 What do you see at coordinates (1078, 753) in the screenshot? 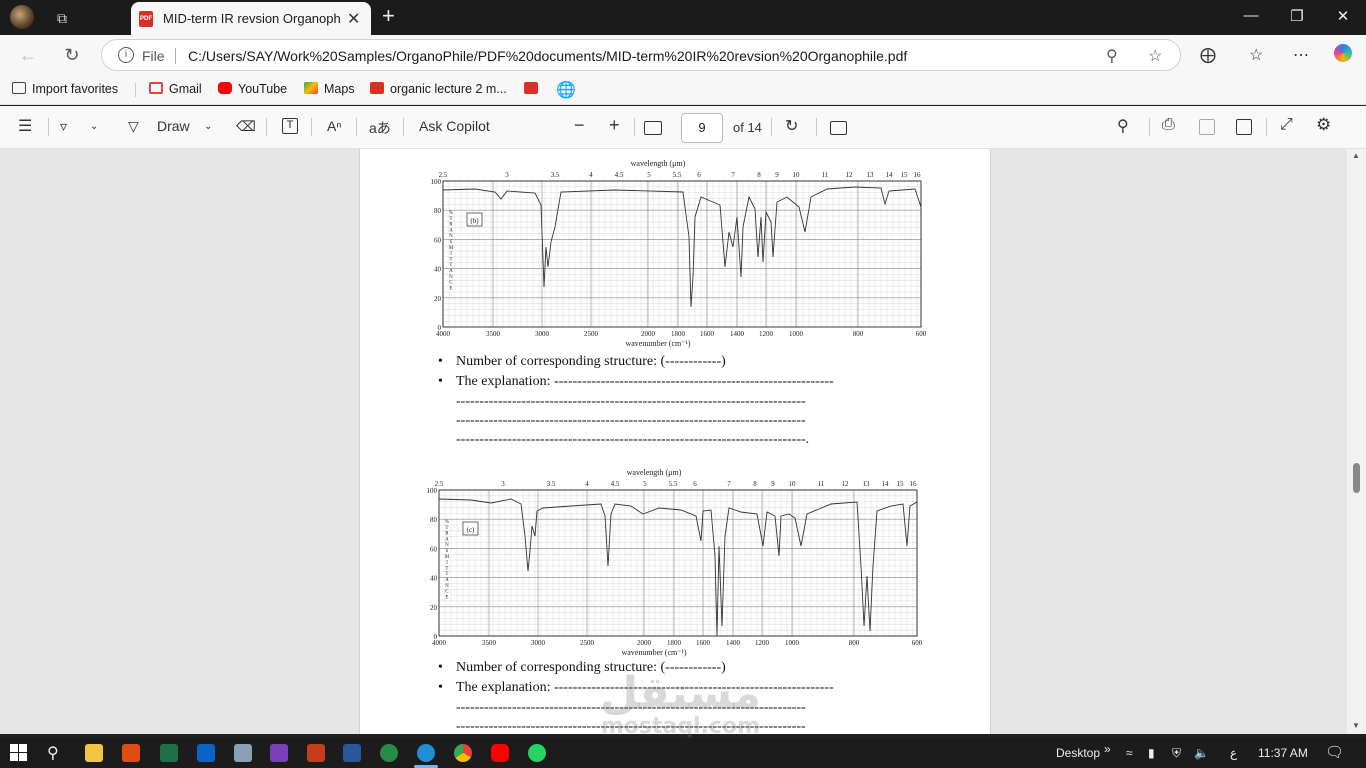
I see `desktop-toolbar: Desktop` at bounding box center [1078, 753].